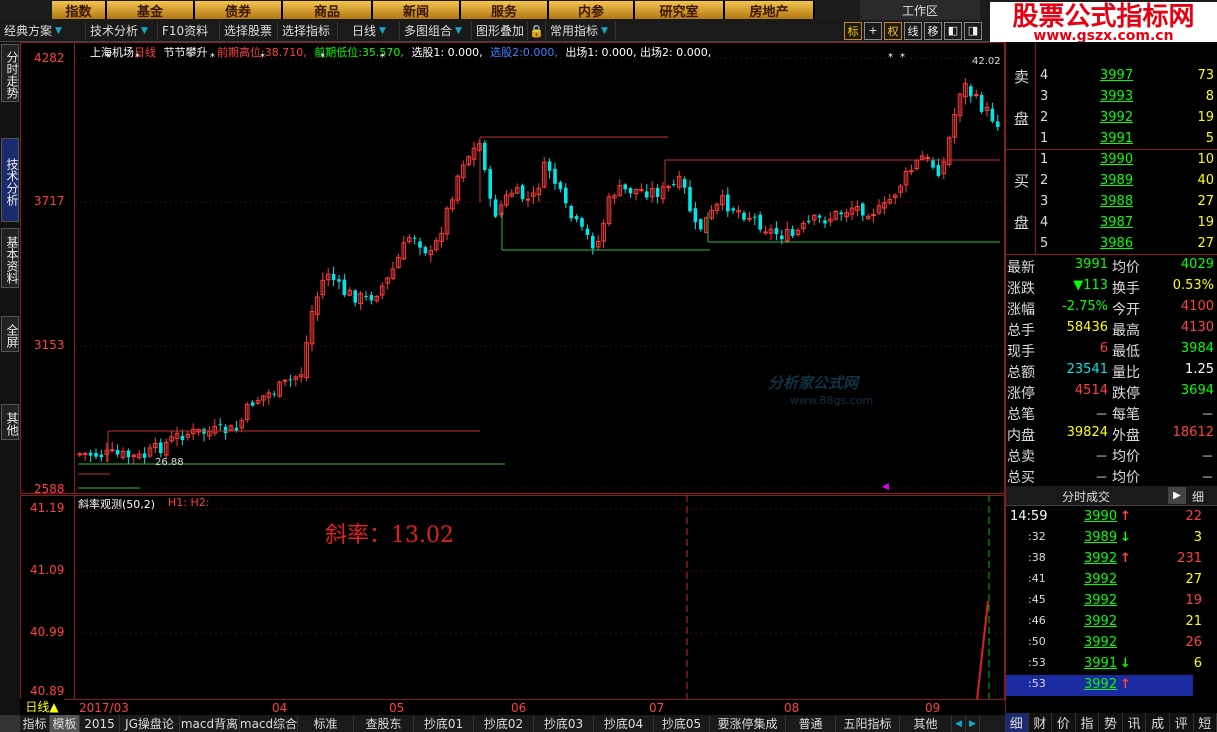  I want to click on rtab-review: 评, so click(1182, 722).